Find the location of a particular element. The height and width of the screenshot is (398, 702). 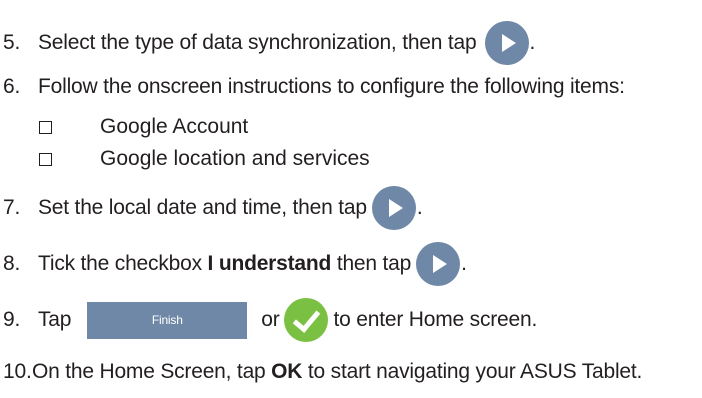

step-text-end: to start navigating your ASUS Tablet. is located at coordinates (475, 371).